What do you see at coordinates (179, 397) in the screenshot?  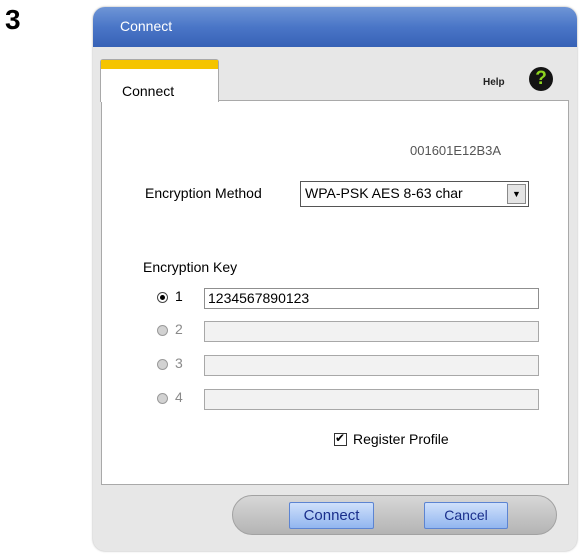 I see `key-4-number: 4` at bounding box center [179, 397].